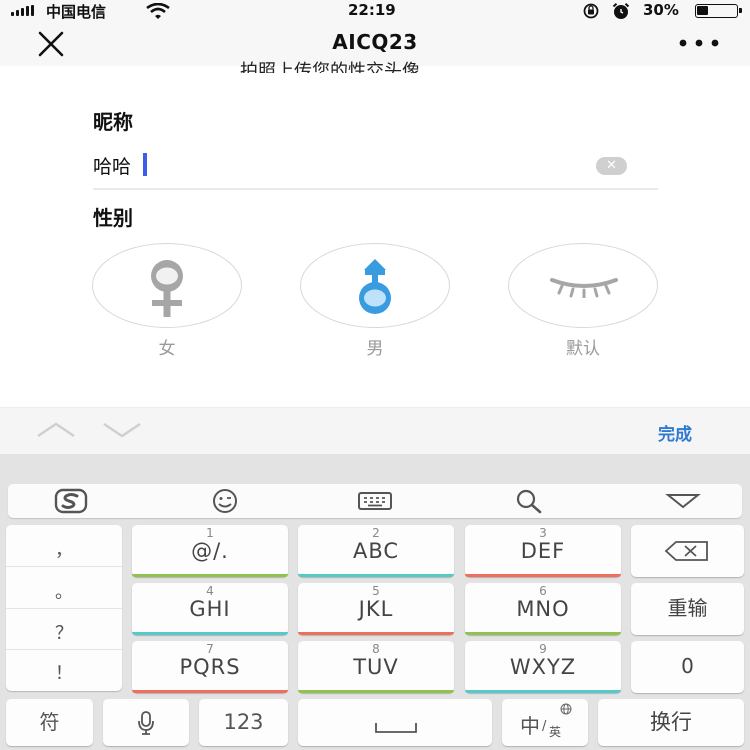  I want to click on status-bar: 中国电信 22:19 30%, so click(375, 11).